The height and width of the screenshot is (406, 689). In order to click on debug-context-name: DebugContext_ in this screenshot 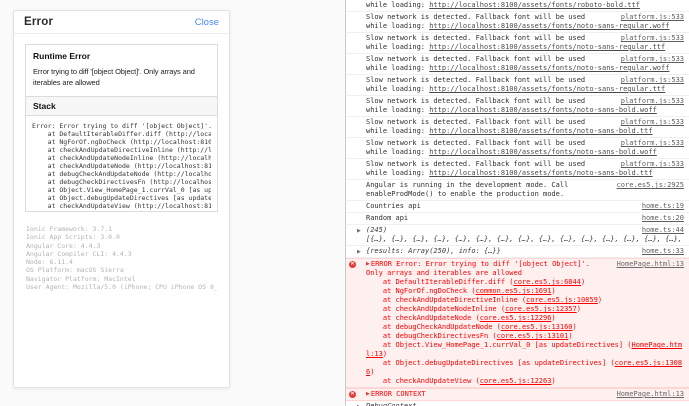, I will do `click(393, 404)`.